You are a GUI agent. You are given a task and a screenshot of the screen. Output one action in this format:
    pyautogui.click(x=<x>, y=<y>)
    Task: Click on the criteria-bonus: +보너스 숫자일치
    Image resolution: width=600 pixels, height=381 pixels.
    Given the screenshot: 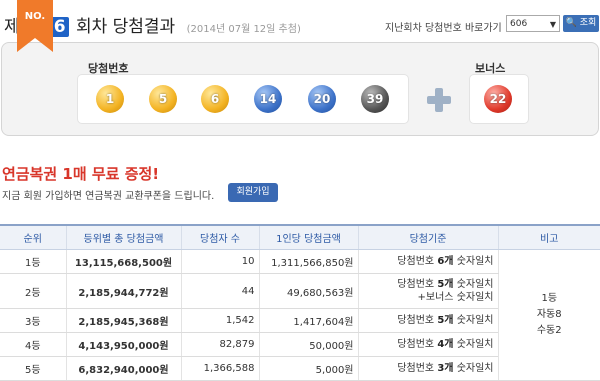 What is the action you would take?
    pyautogui.click(x=455, y=297)
    